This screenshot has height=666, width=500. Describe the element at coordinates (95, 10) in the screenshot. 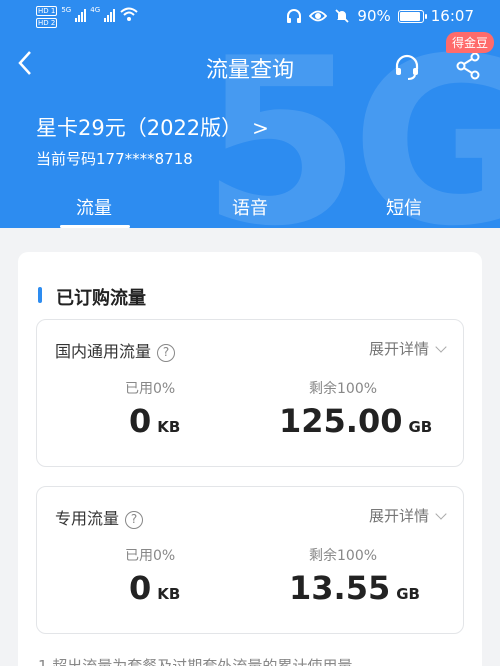

I see `net2-label: 4G` at that location.